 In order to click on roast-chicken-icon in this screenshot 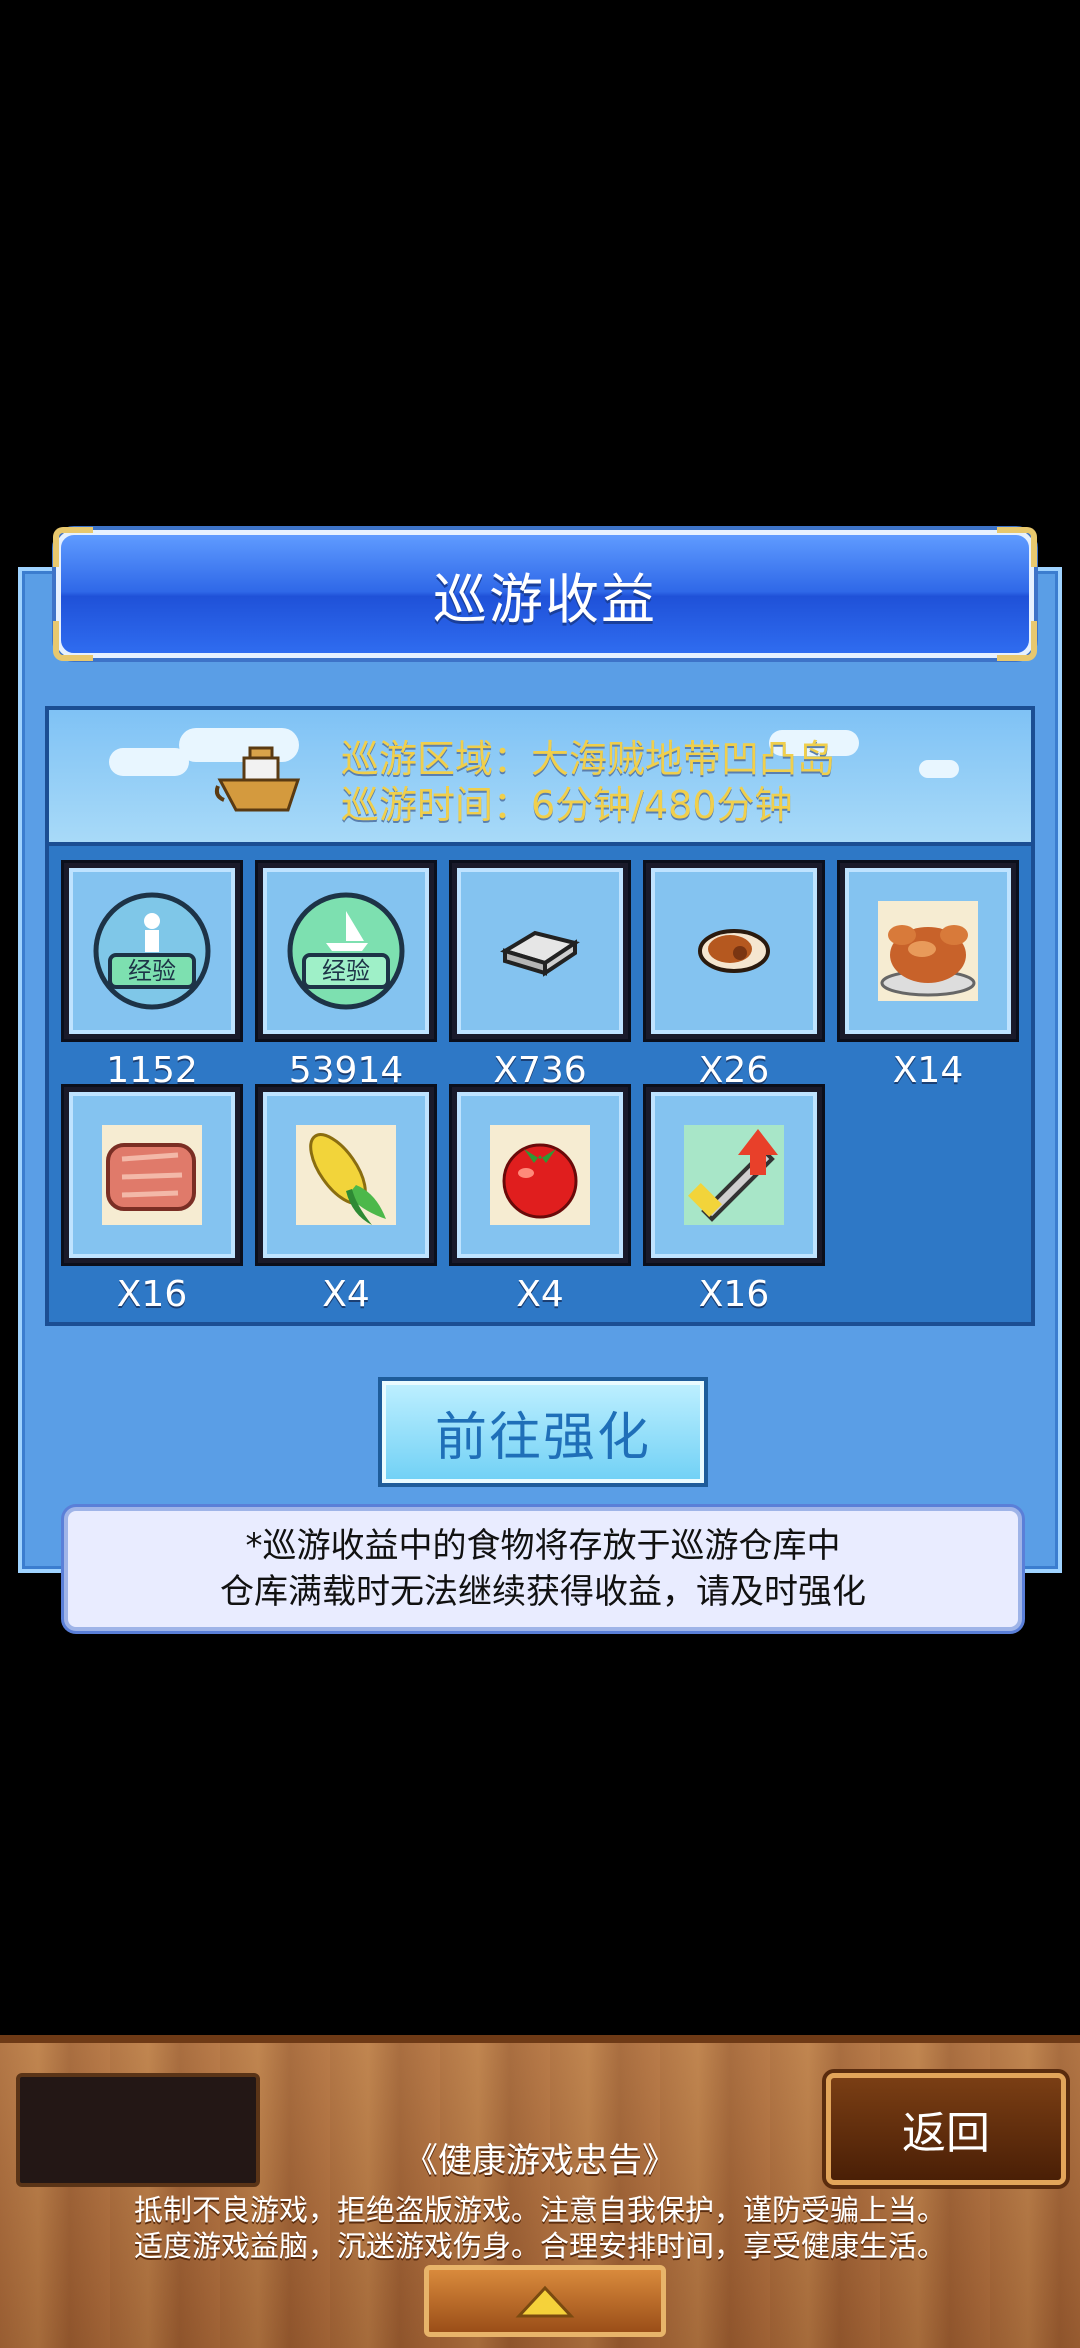, I will do `click(928, 951)`.